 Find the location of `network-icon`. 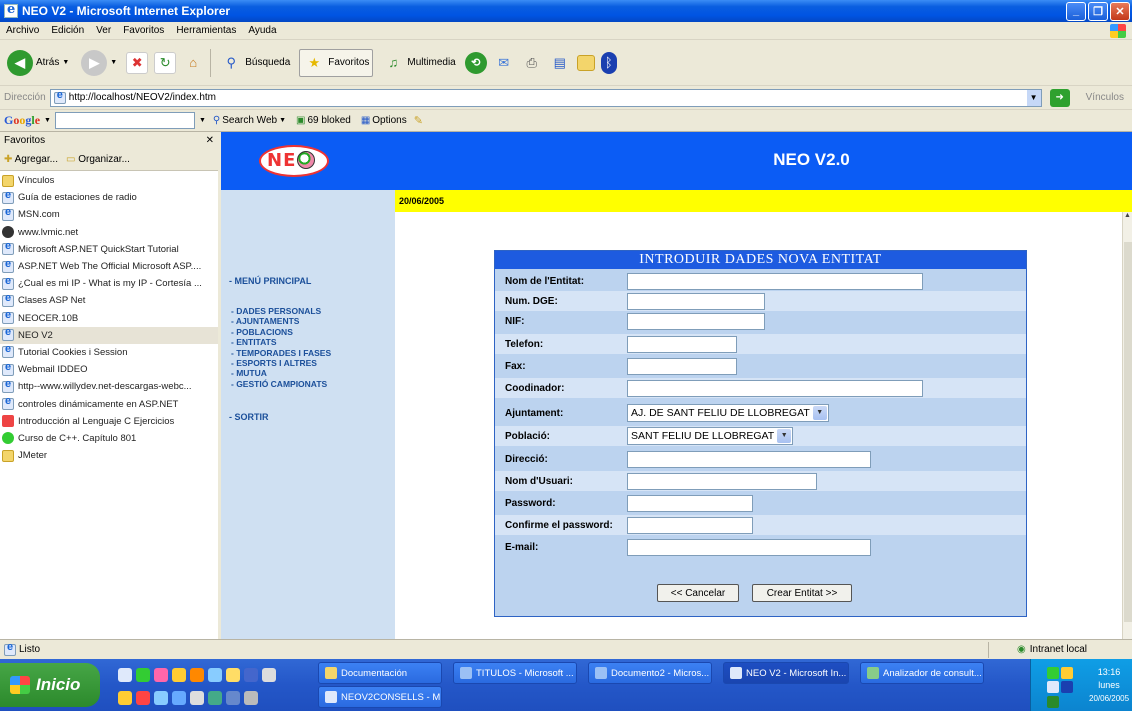

network-icon is located at coordinates (1053, 673).